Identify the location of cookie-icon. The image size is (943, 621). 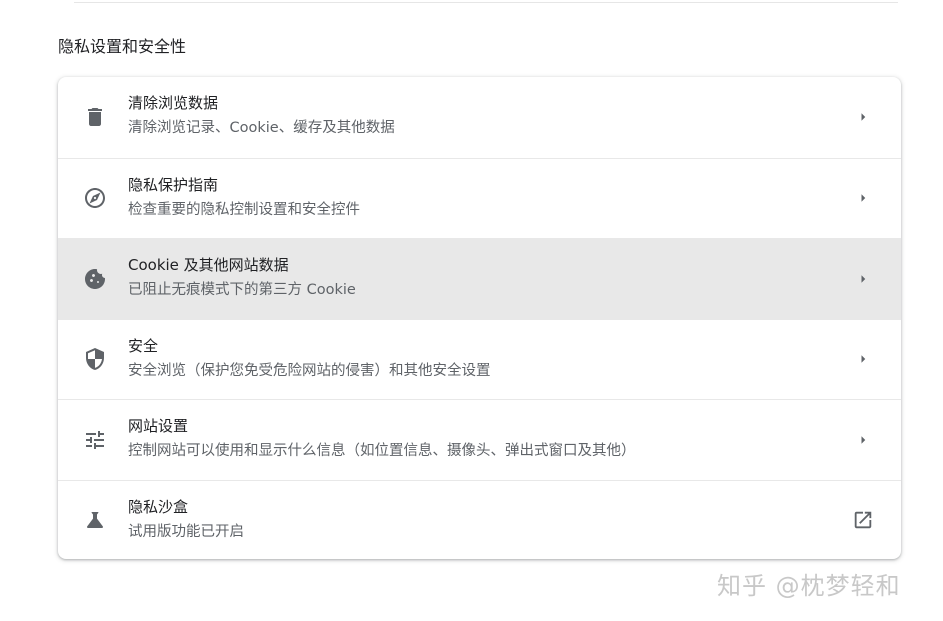
(95, 279).